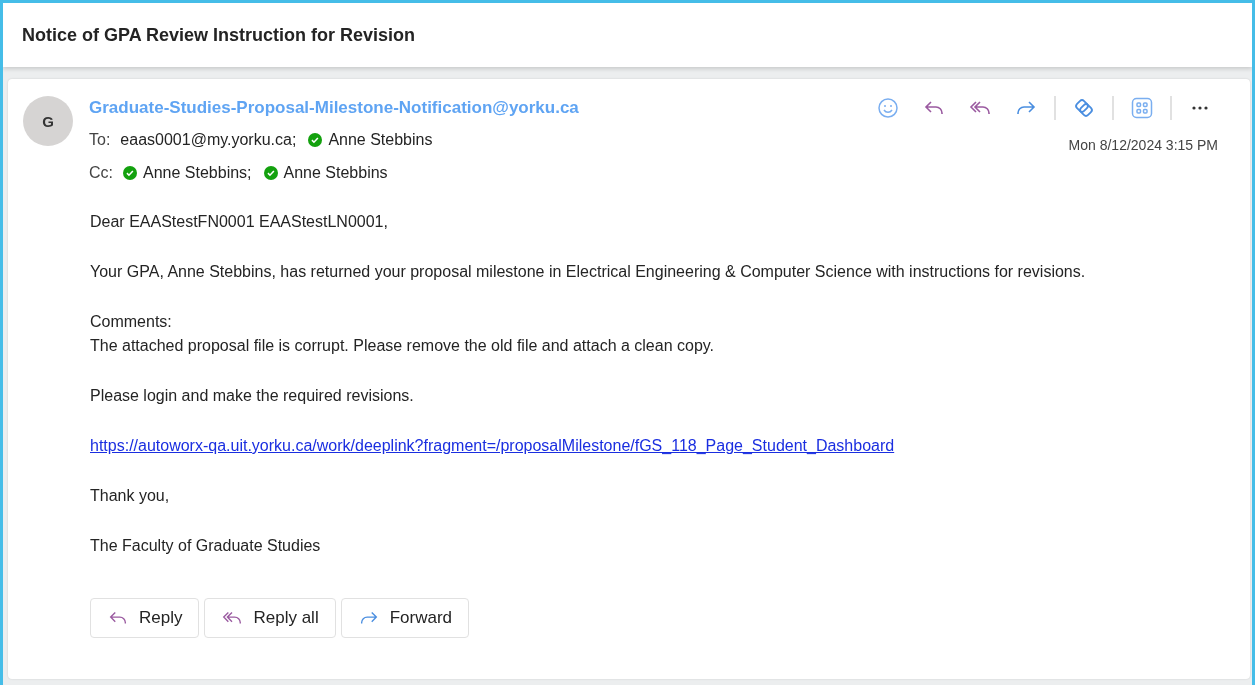 The height and width of the screenshot is (685, 1255). What do you see at coordinates (405, 618) in the screenshot?
I see `forward-button: Forward` at bounding box center [405, 618].